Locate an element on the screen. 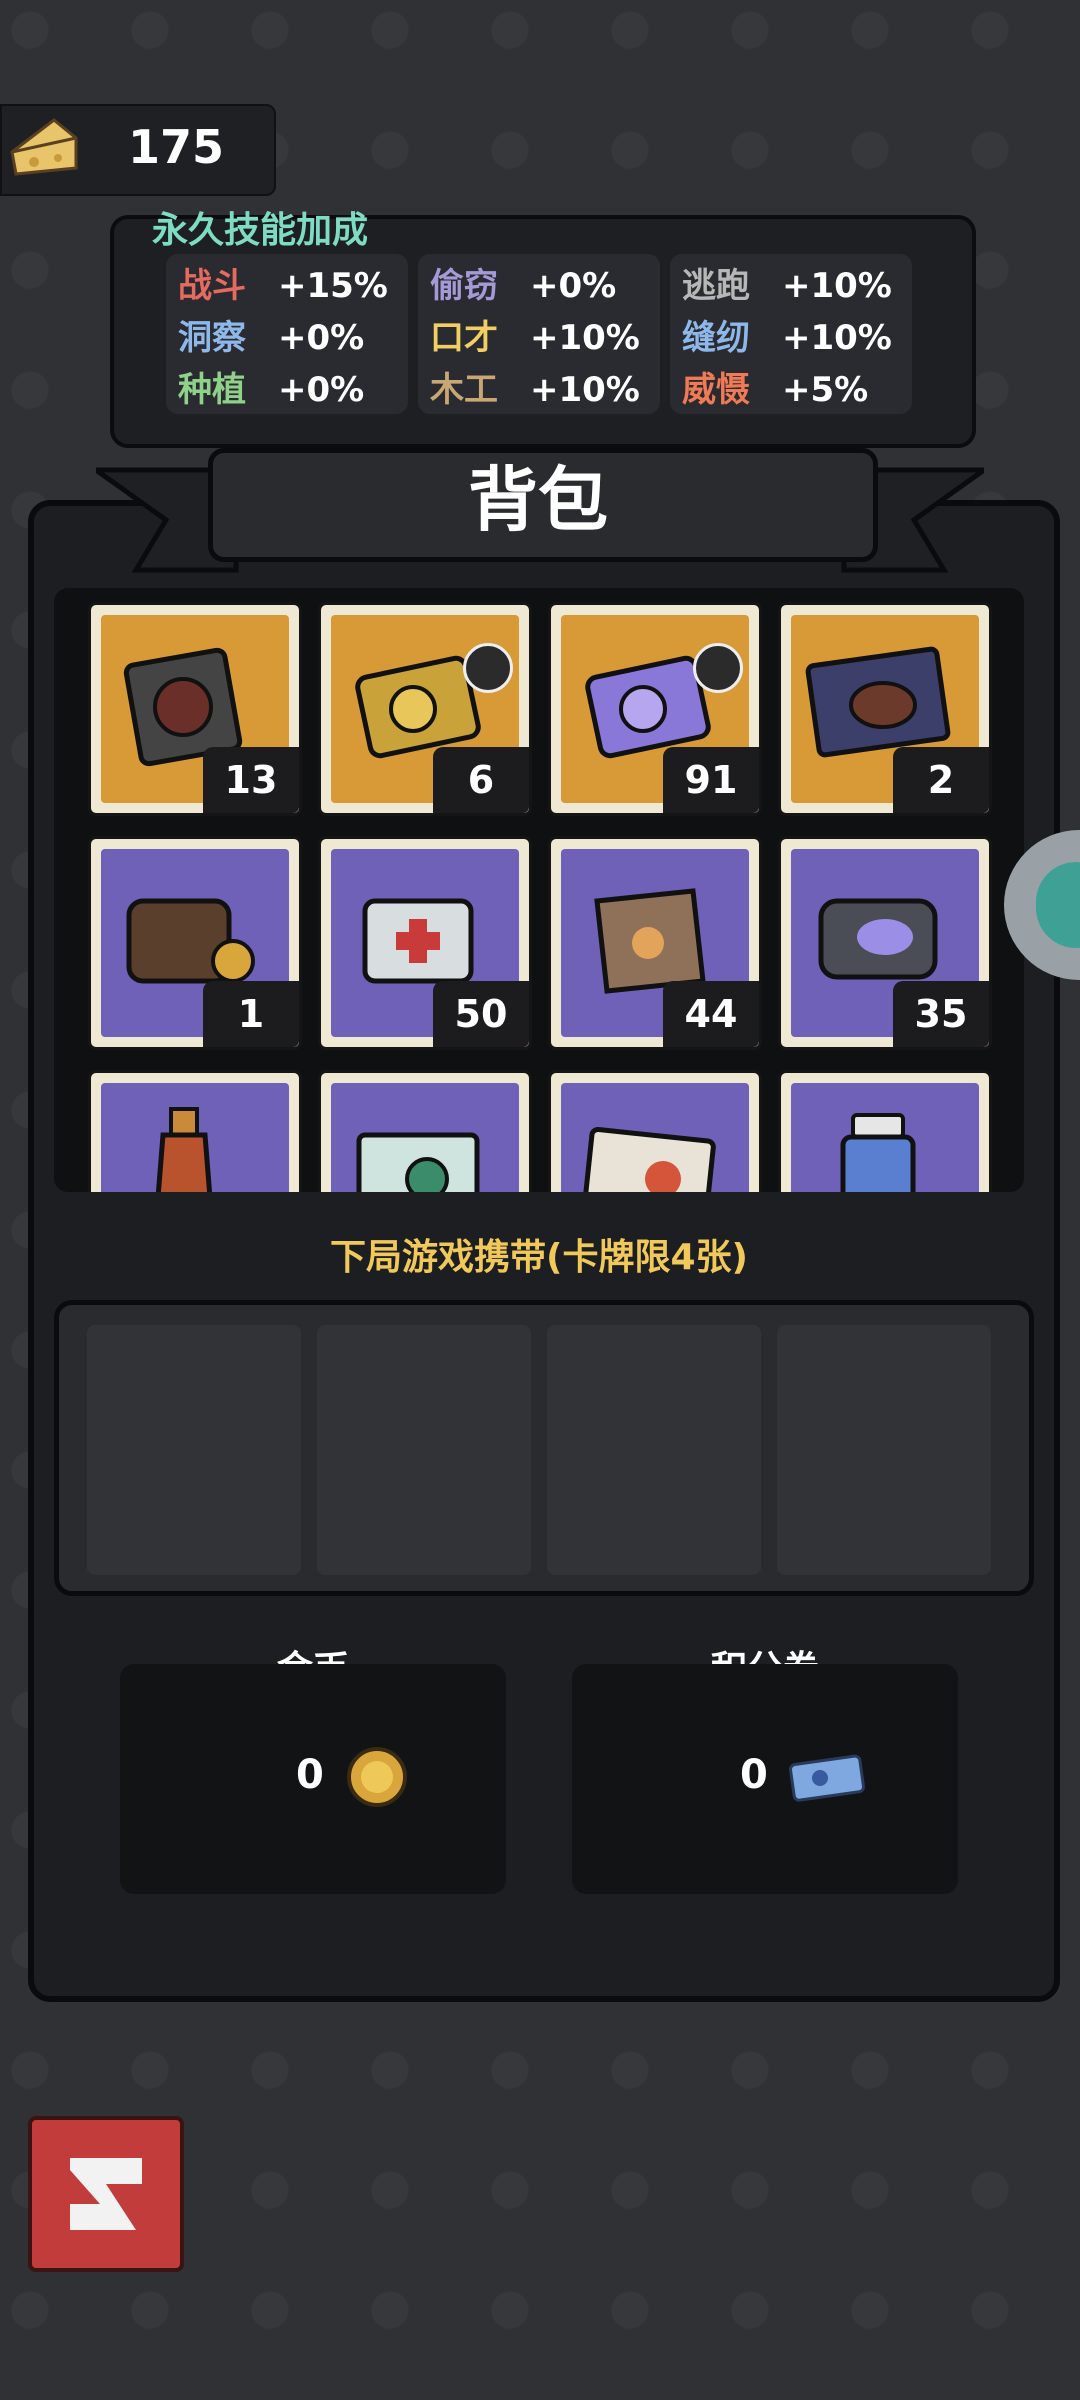 The width and height of the screenshot is (1080, 2400). skill-row: 逃跑 +10% is located at coordinates (787, 286).